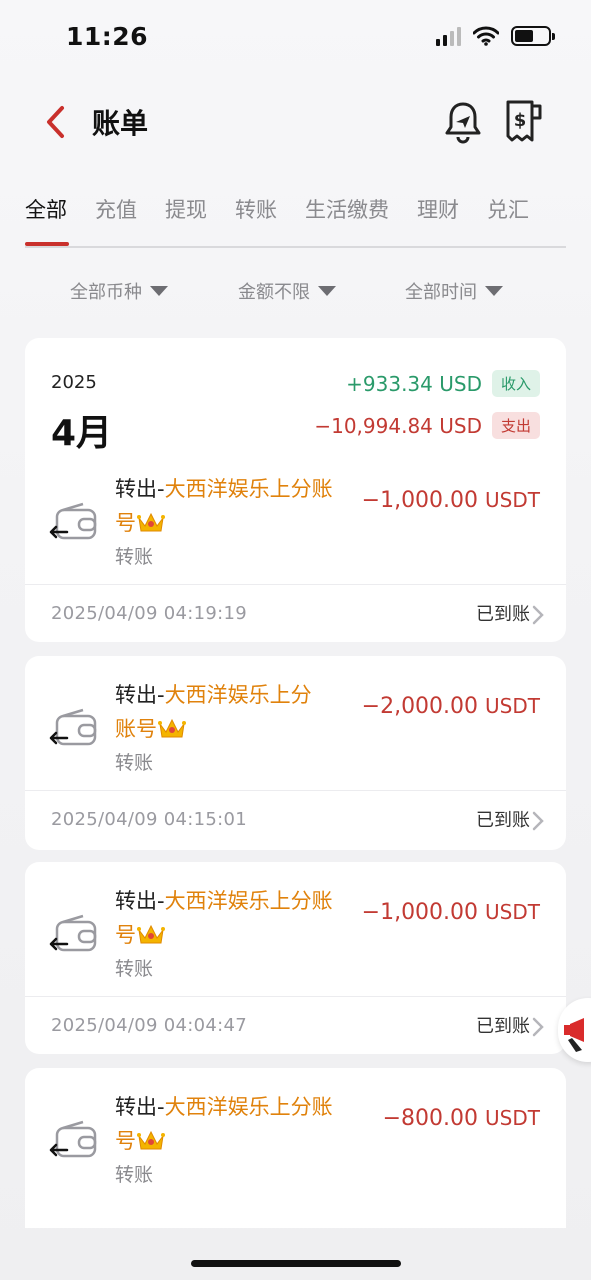 This screenshot has width=591, height=1280. What do you see at coordinates (256, 217) in the screenshot?
I see `tab-transfer: 转账` at bounding box center [256, 217].